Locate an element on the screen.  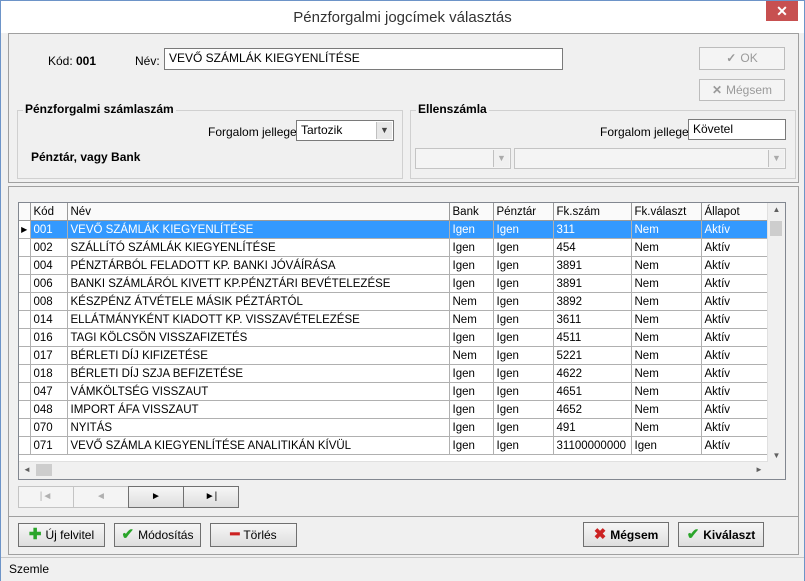
nav-prev-button: ◄ is located at coordinates (101, 497).